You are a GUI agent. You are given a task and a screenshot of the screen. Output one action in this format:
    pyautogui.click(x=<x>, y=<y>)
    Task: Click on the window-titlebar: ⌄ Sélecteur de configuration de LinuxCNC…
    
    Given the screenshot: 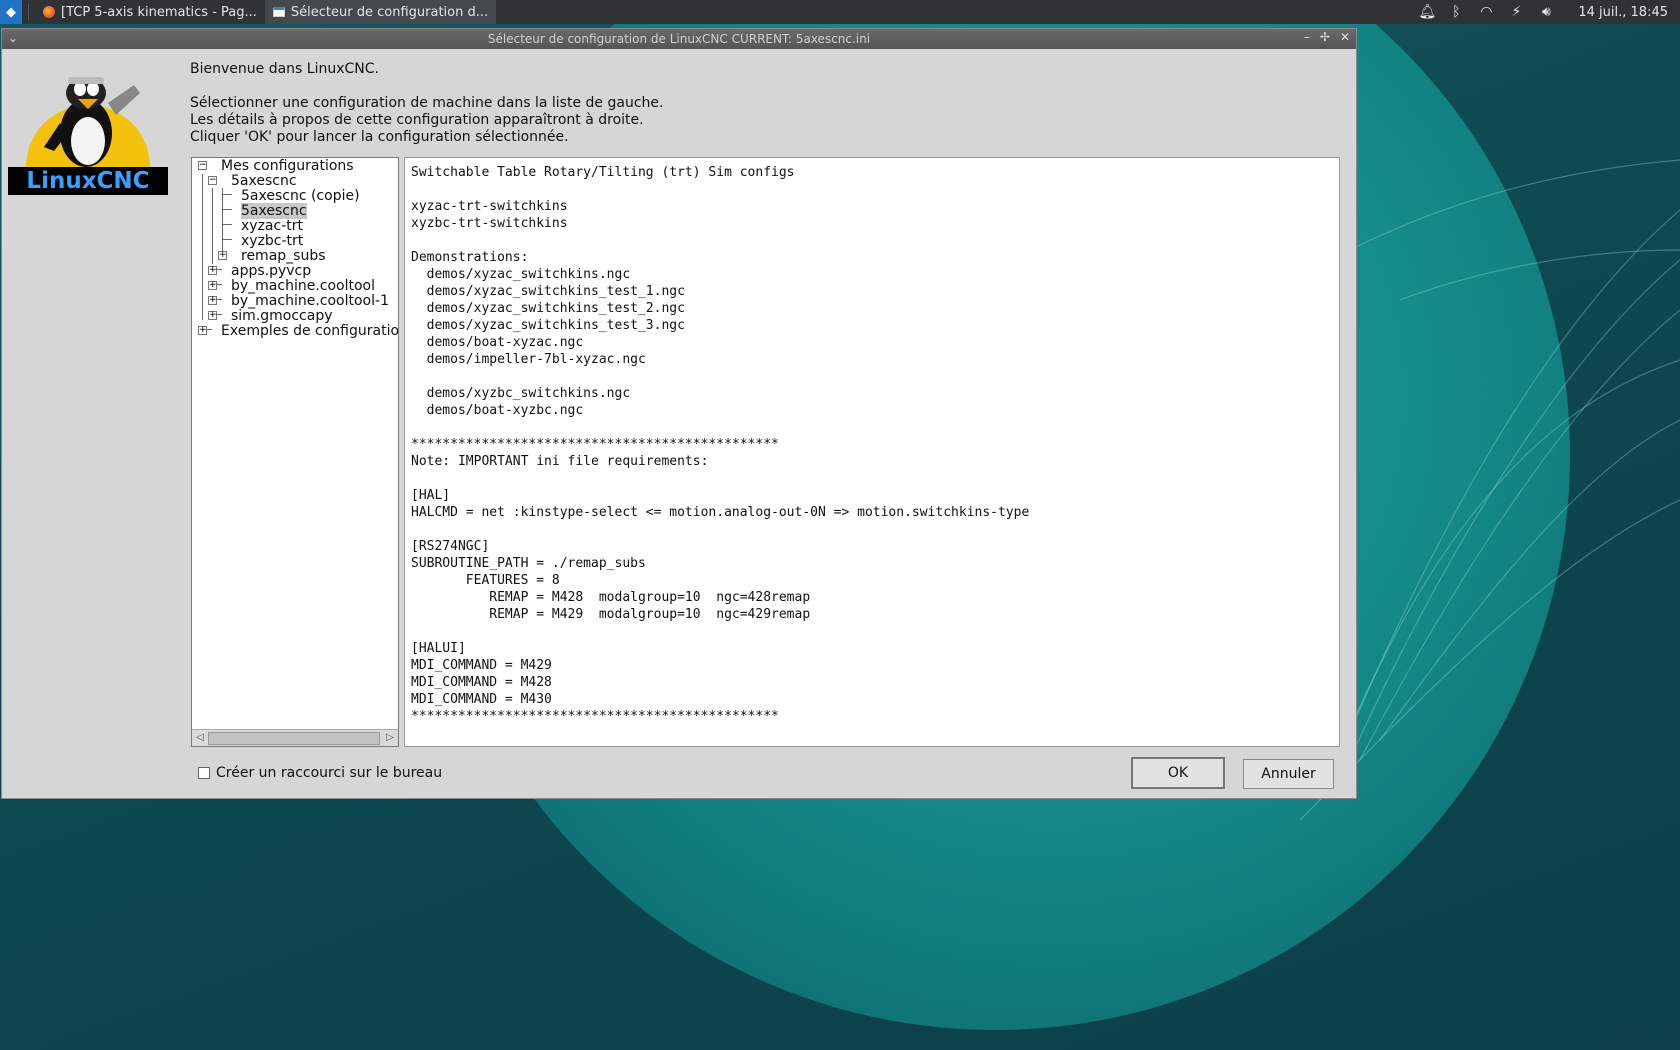 What is the action you would take?
    pyautogui.click(x=679, y=39)
    